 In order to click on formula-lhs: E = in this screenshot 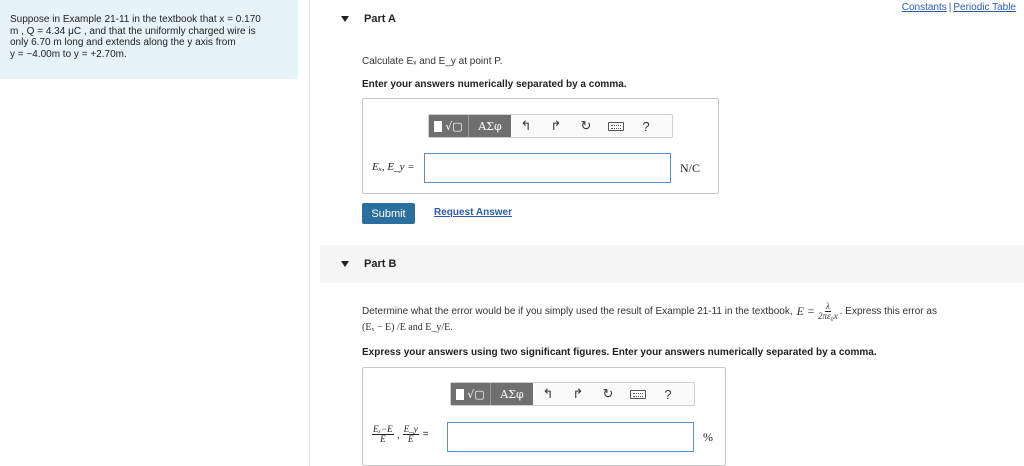, I will do `click(806, 311)`.